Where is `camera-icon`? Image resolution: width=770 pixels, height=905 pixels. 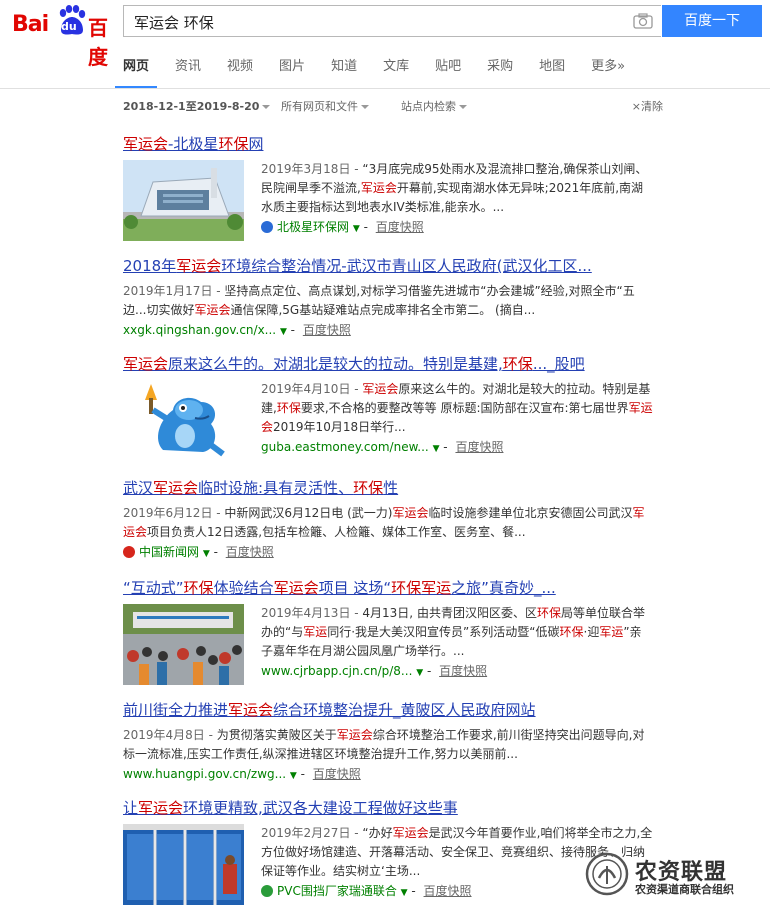 camera-icon is located at coordinates (643, 21).